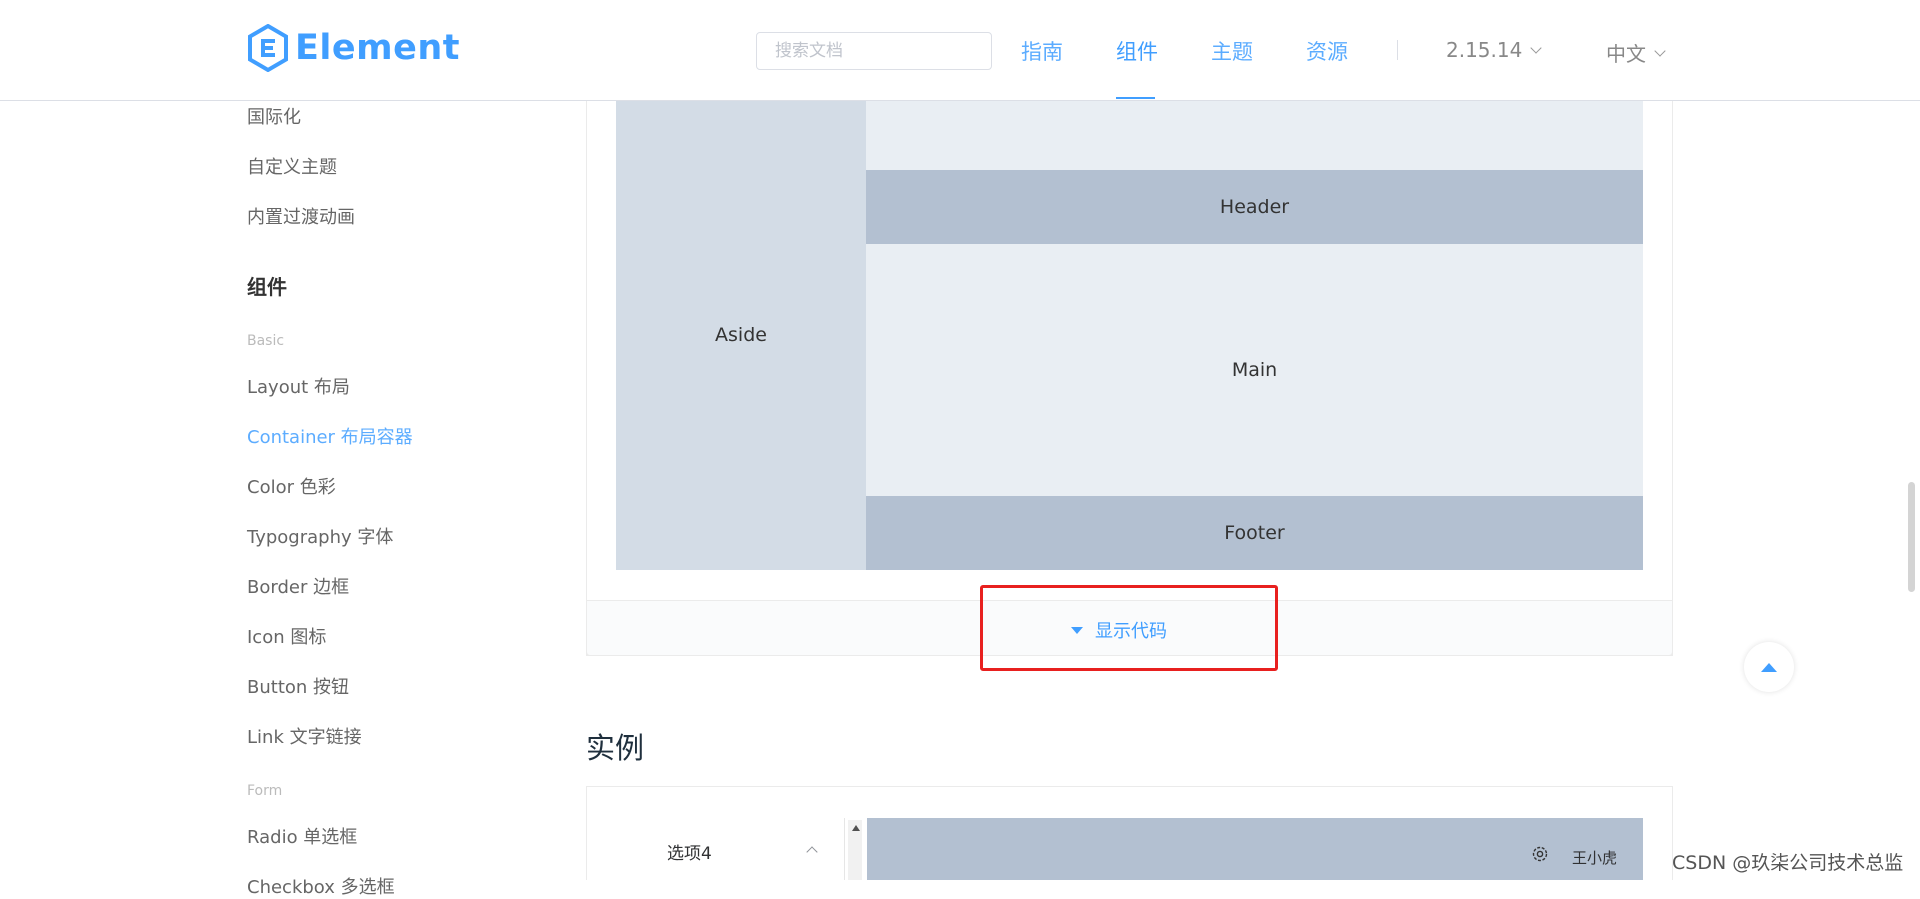 This screenshot has height=899, width=1920. I want to click on header-label: Header, so click(1254, 207).